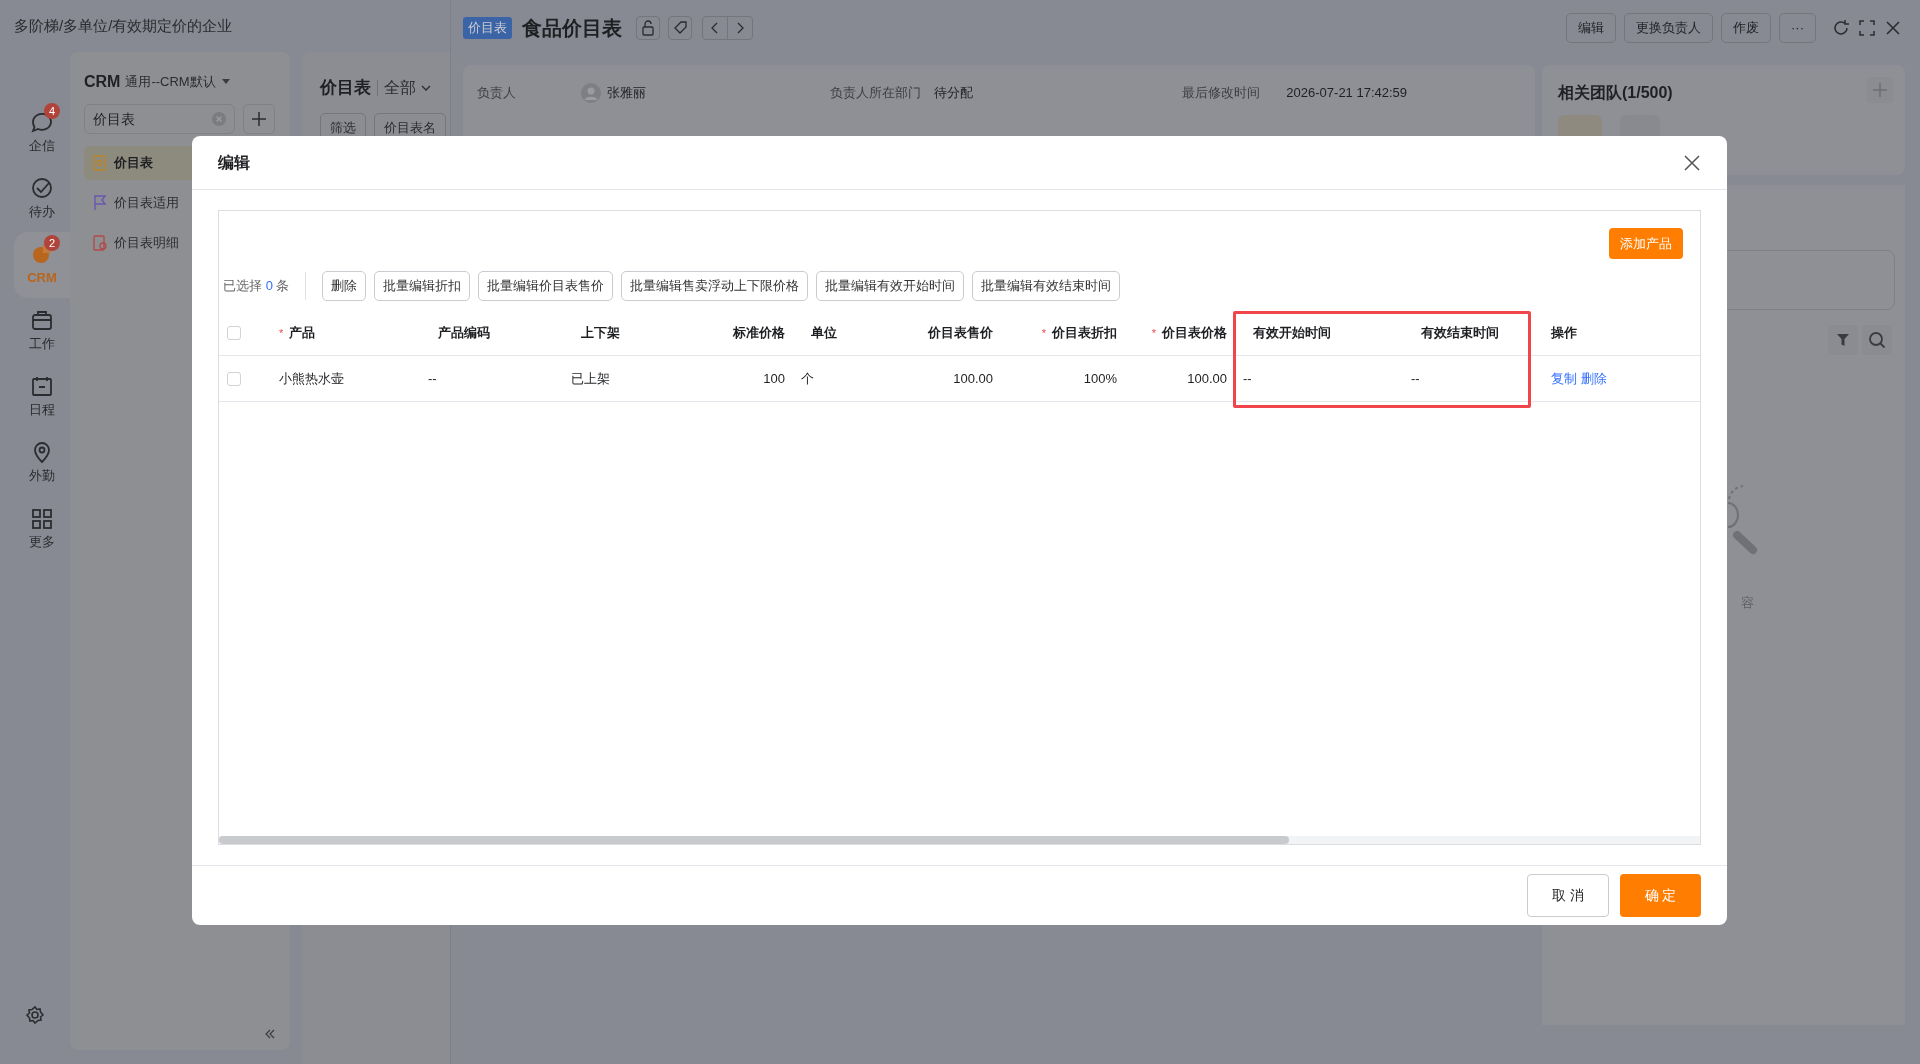  What do you see at coordinates (42, 320) in the screenshot?
I see `briefcase-icon` at bounding box center [42, 320].